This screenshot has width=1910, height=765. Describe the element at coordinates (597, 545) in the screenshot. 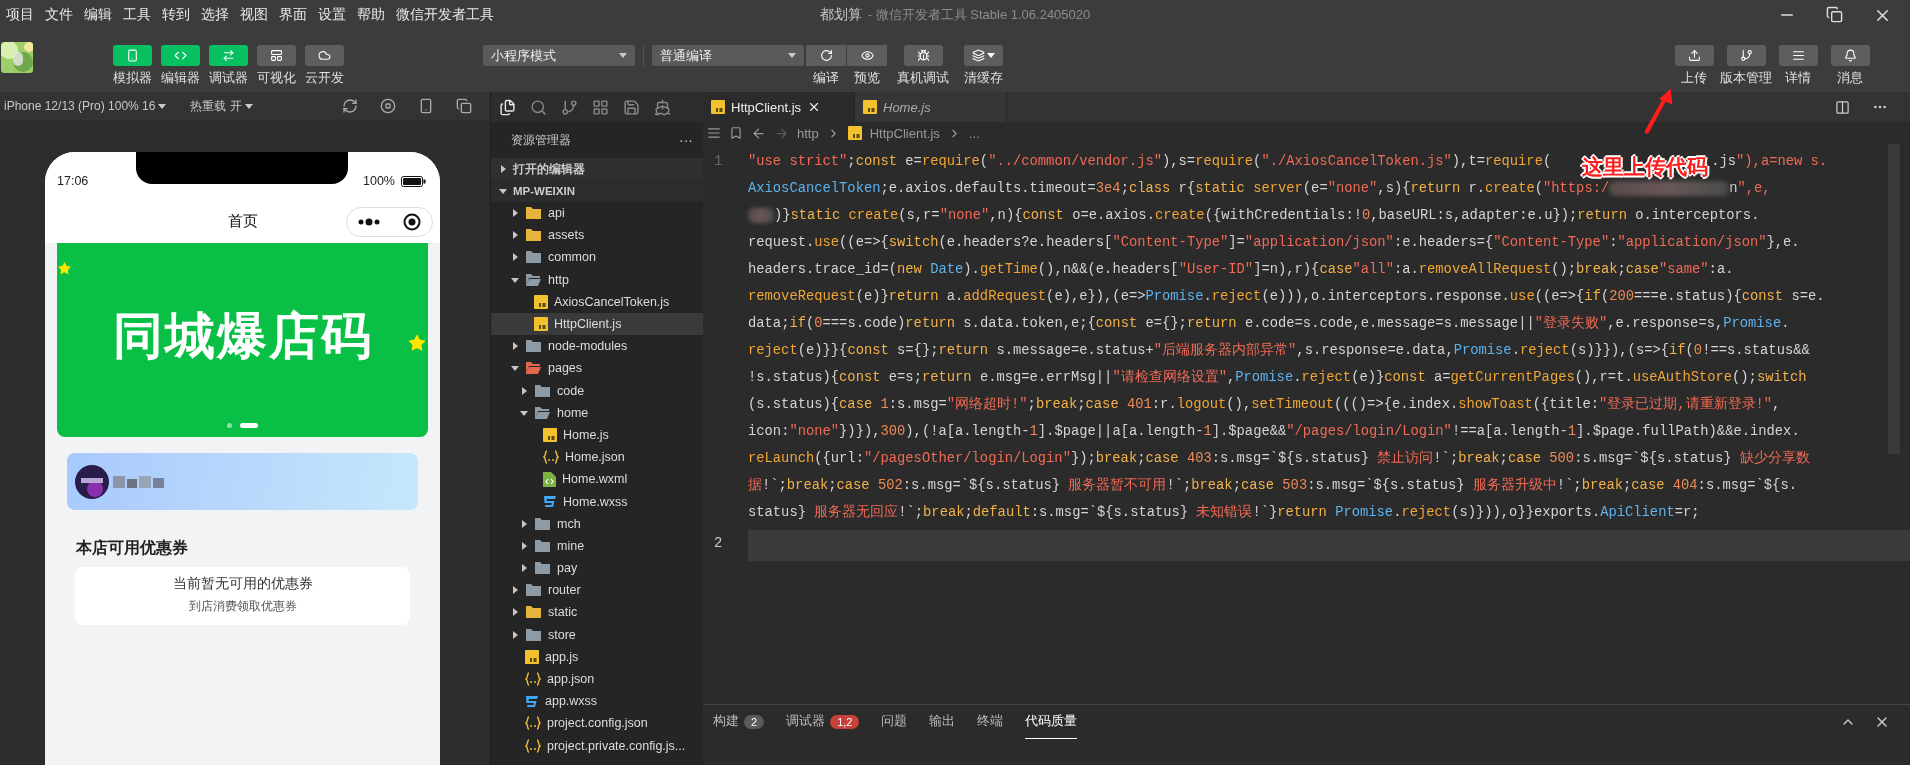

I see `tree-item: mine` at that location.